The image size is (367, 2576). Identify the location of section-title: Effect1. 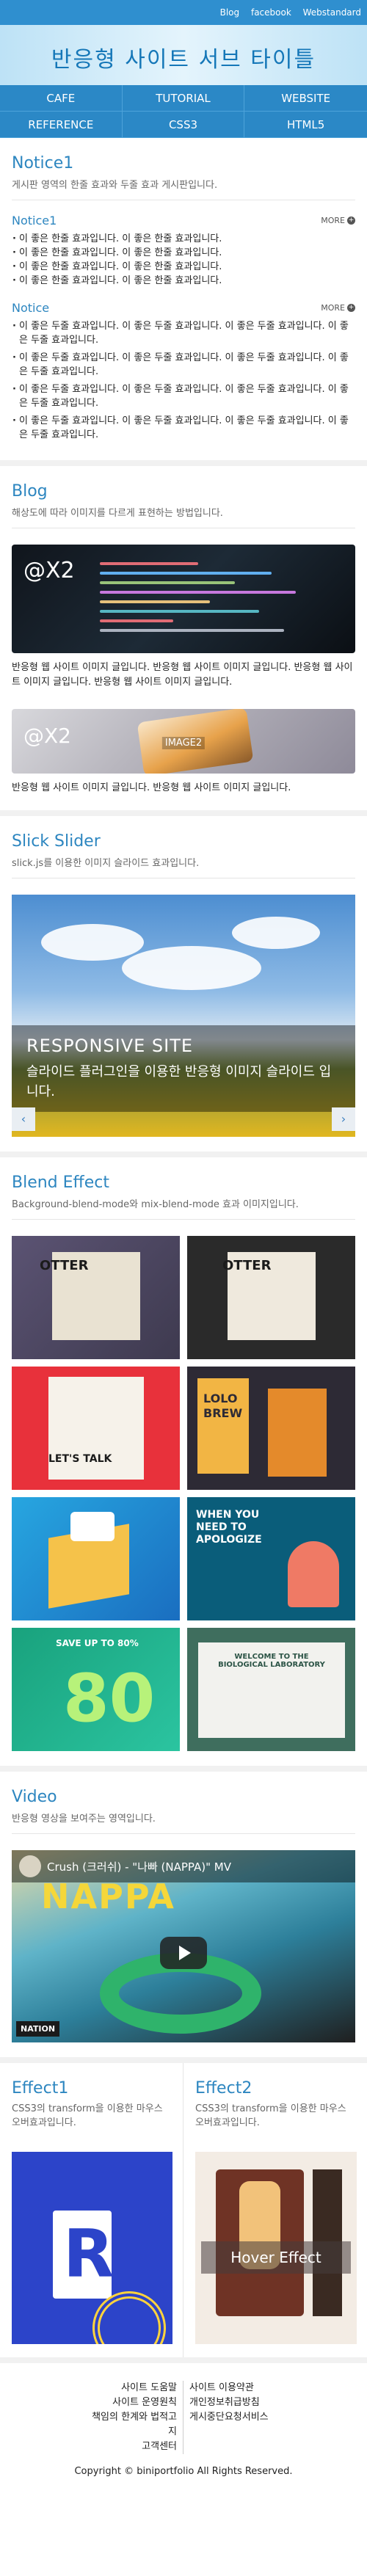
(40, 2088).